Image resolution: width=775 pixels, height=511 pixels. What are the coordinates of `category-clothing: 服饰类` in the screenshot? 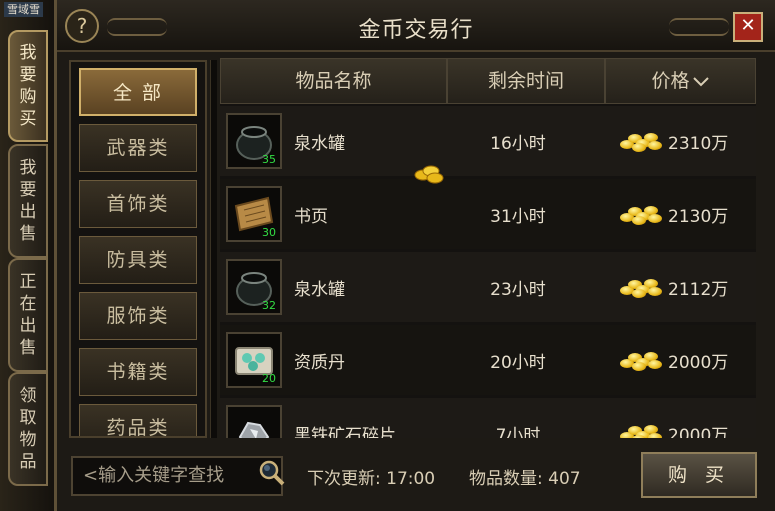 It's located at (138, 316).